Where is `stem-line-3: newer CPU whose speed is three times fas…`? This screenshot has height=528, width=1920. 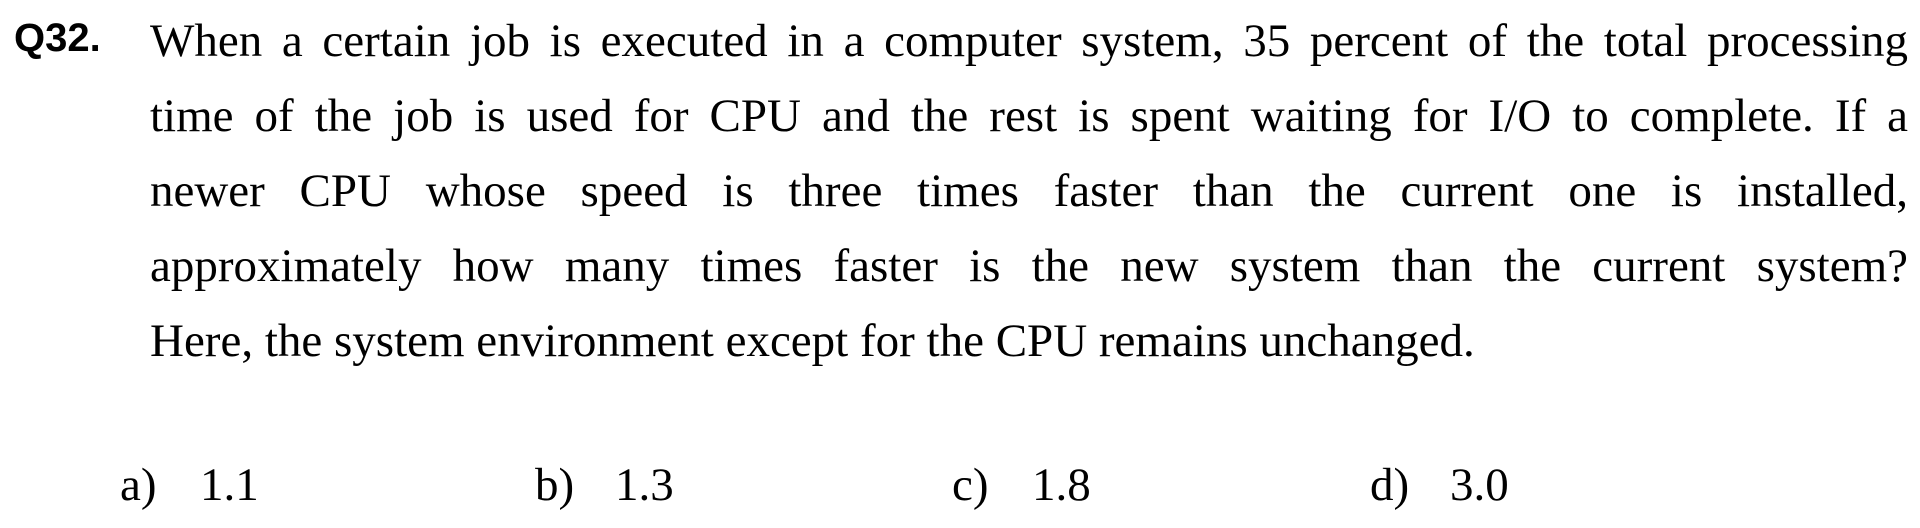
stem-line-3: newer CPU whose speed is three times fas… is located at coordinates (1029, 191).